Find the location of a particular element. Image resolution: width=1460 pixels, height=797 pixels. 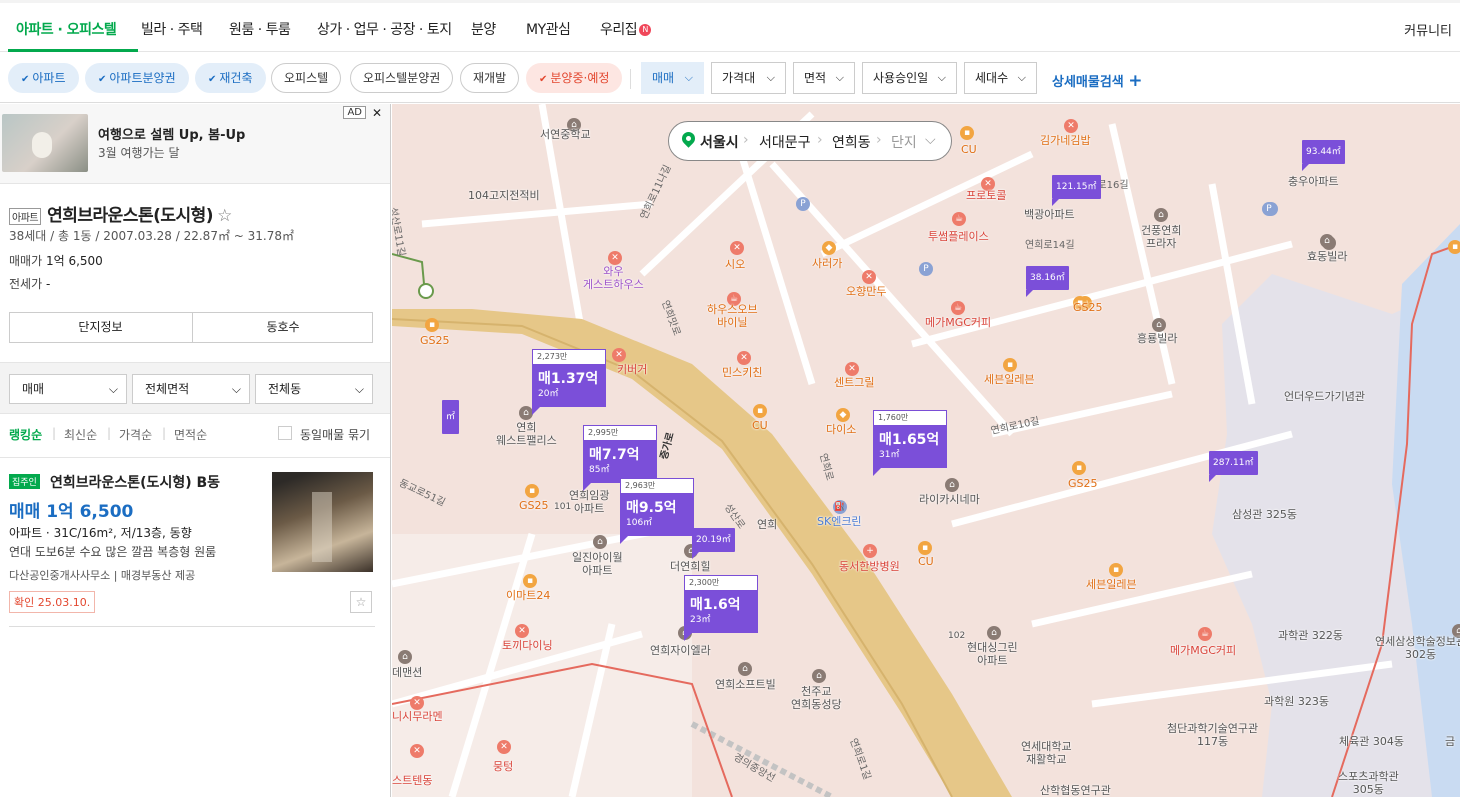

select-area: 전체면적 ⌵ is located at coordinates (191, 389).